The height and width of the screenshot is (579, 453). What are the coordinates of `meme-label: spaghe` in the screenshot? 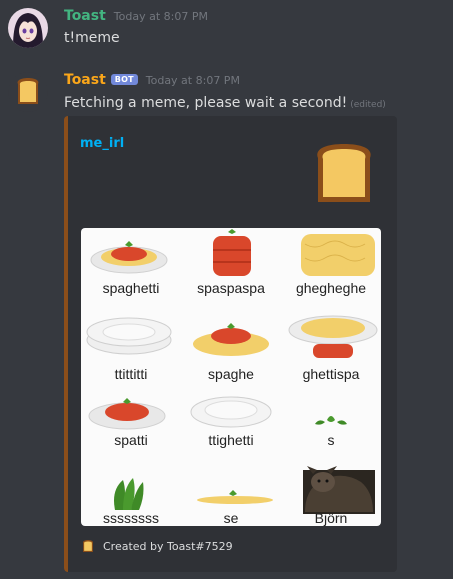 It's located at (231, 374).